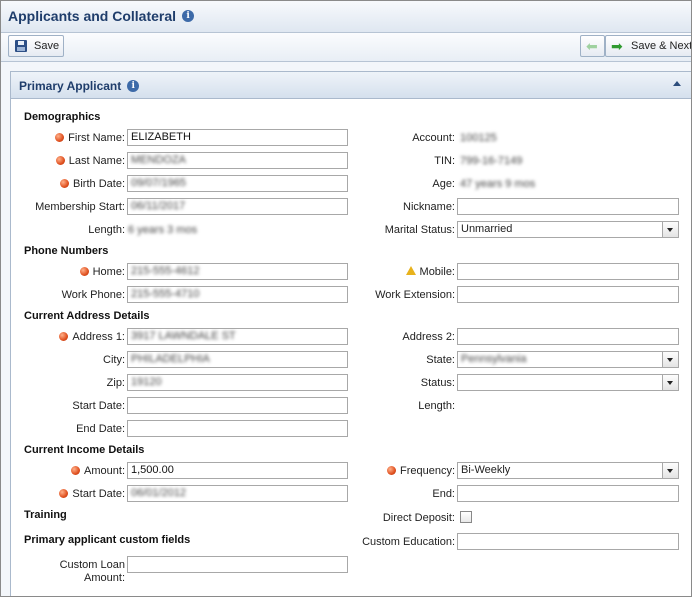 The width and height of the screenshot is (692, 597). I want to click on mobile-input, so click(568, 271).